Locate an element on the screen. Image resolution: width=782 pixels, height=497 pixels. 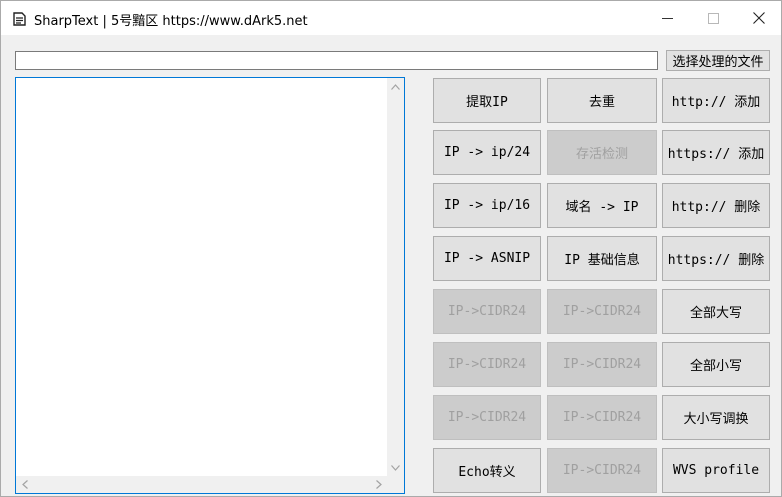
ip-basic-info-button: IP 基础信息 is located at coordinates (602, 258).